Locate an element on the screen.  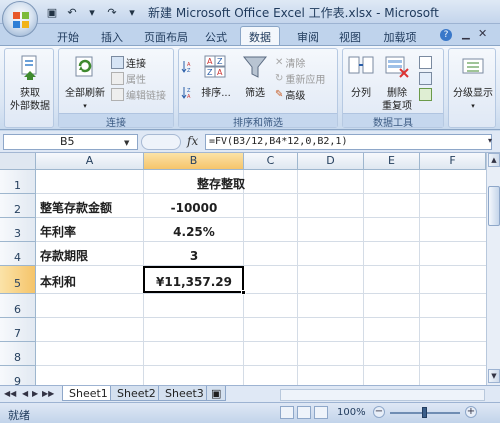
outline-button: 分级显示 ▾ is located at coordinates (473, 83).